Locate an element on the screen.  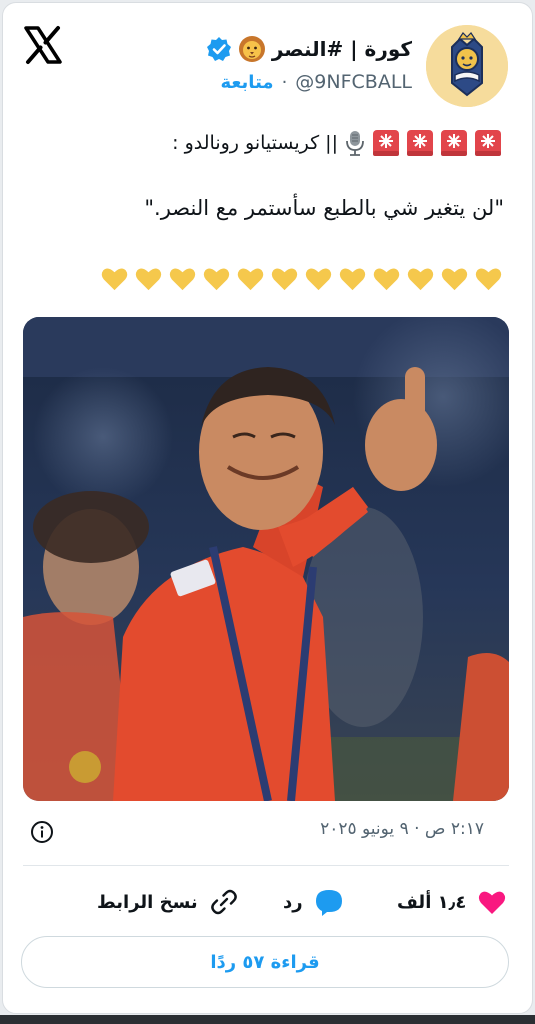
read-replies-button: قراءة ٥٧ ردًا is located at coordinates (265, 962).